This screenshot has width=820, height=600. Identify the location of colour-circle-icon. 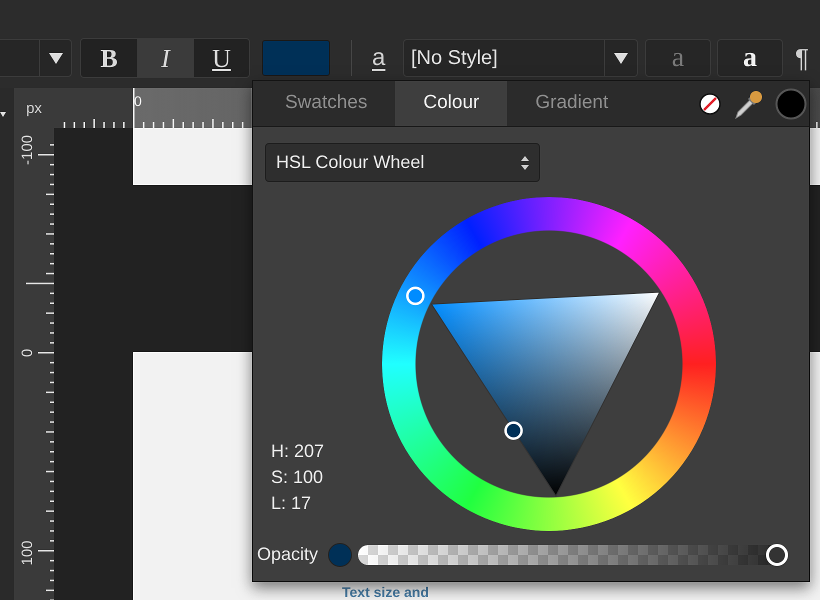
(791, 104).